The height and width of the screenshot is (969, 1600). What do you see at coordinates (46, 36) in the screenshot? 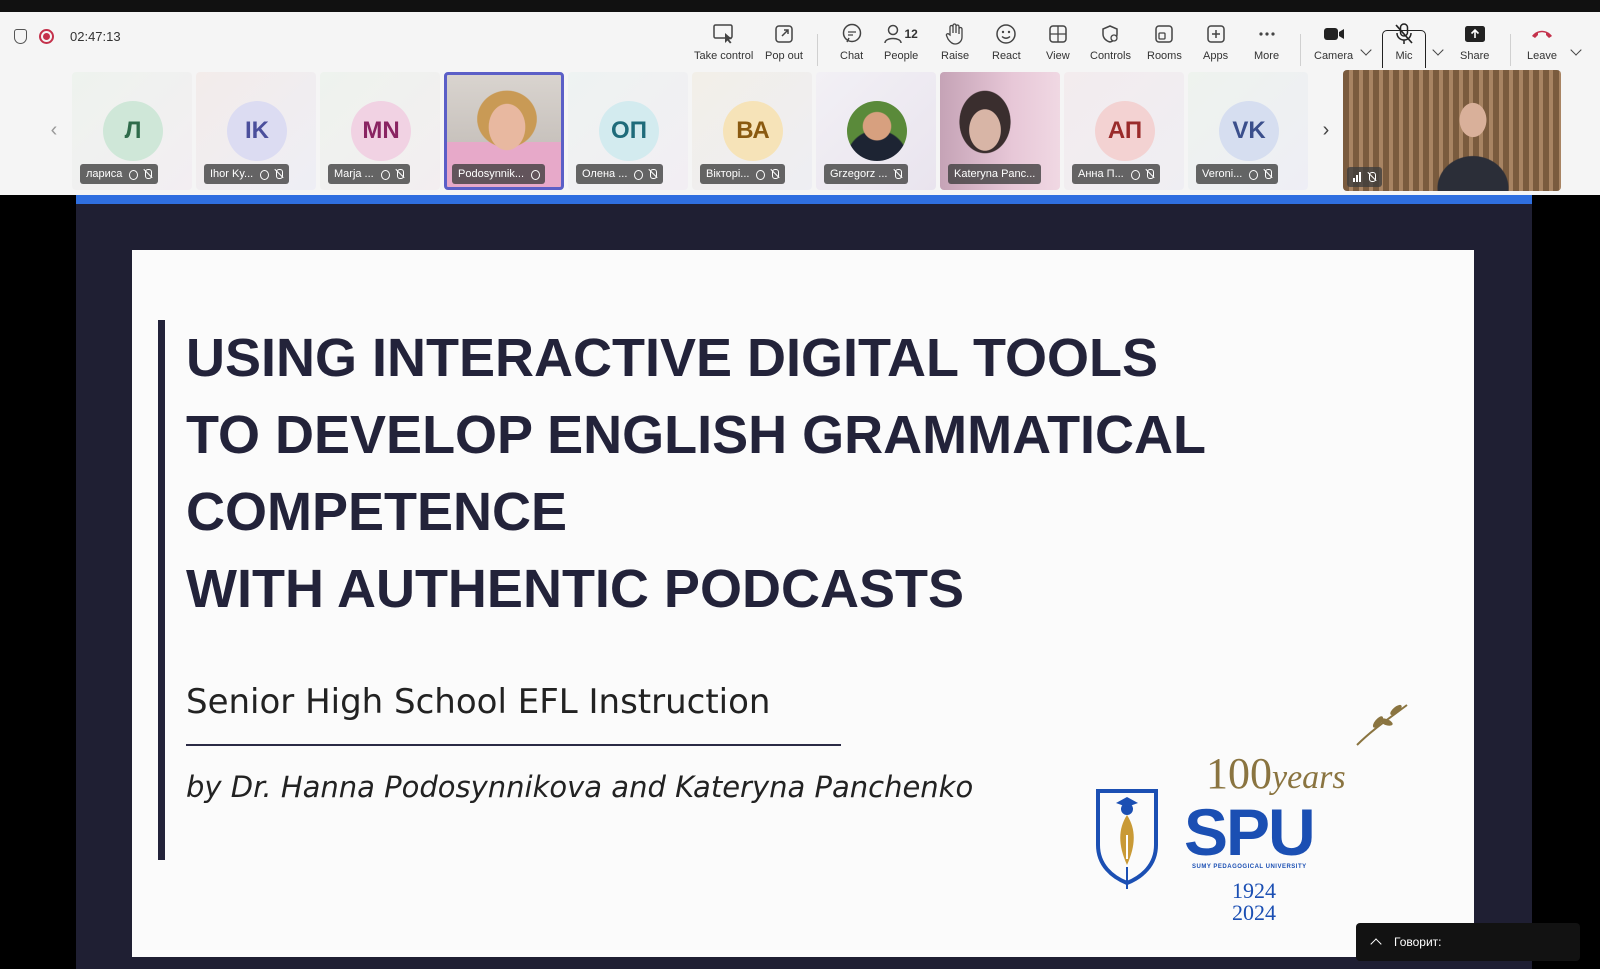
I see `recording-icon` at bounding box center [46, 36].